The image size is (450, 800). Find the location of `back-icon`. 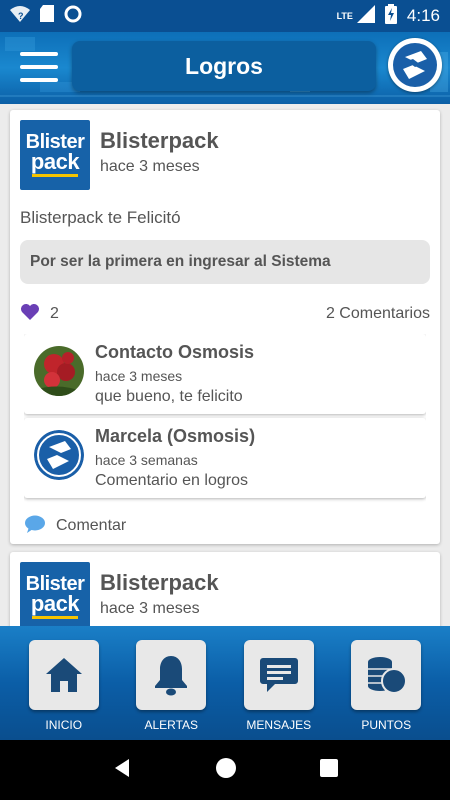

back-icon is located at coordinates (122, 770).